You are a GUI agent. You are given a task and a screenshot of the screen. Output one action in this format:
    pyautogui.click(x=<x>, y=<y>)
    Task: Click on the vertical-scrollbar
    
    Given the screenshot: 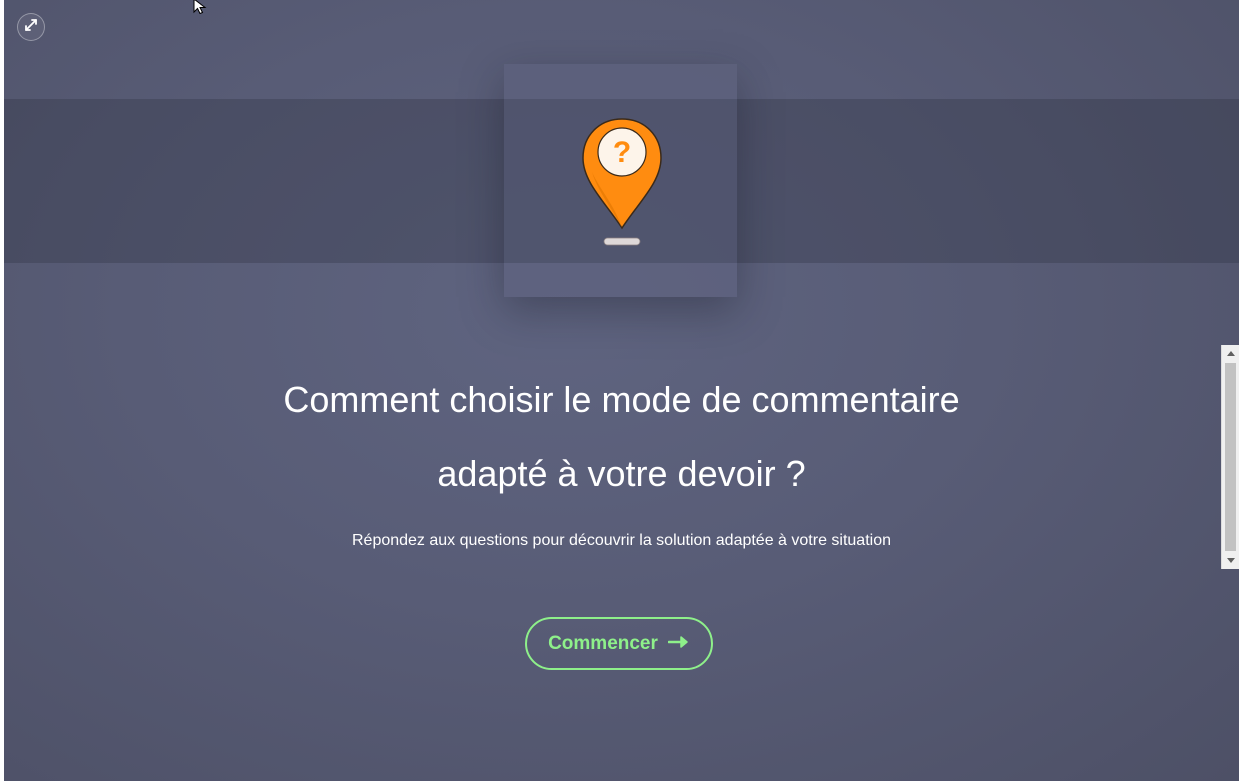 What is the action you would take?
    pyautogui.click(x=1230, y=457)
    